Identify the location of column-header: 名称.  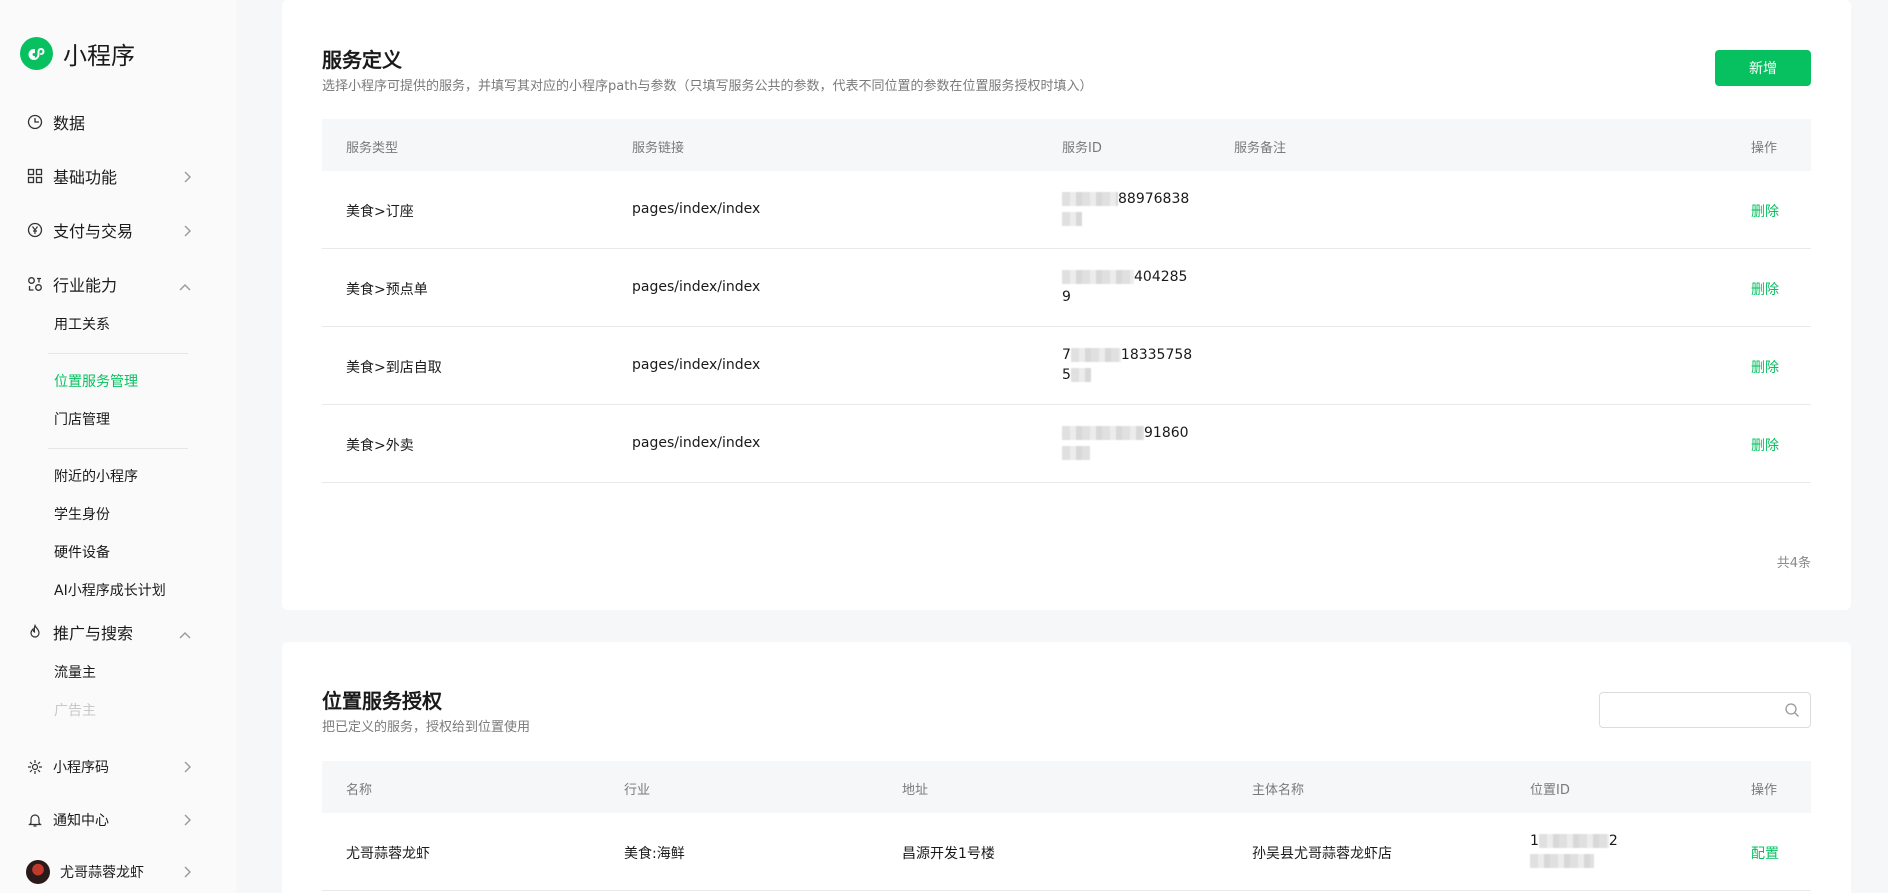
(359, 790).